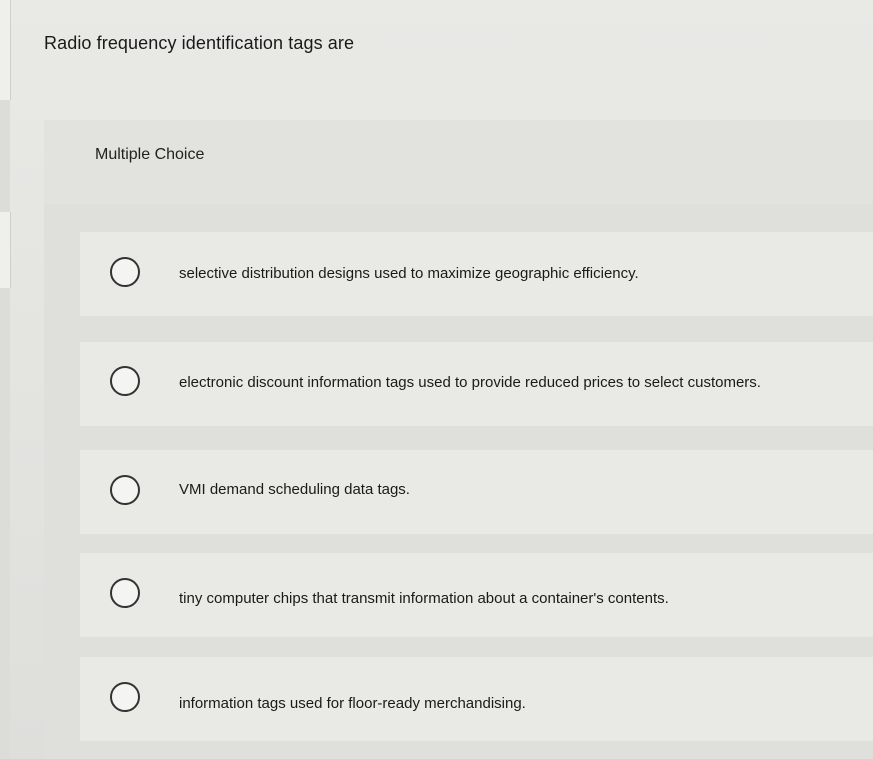  I want to click on answer-option-3: VMI demand scheduling data tags., so click(476, 492).